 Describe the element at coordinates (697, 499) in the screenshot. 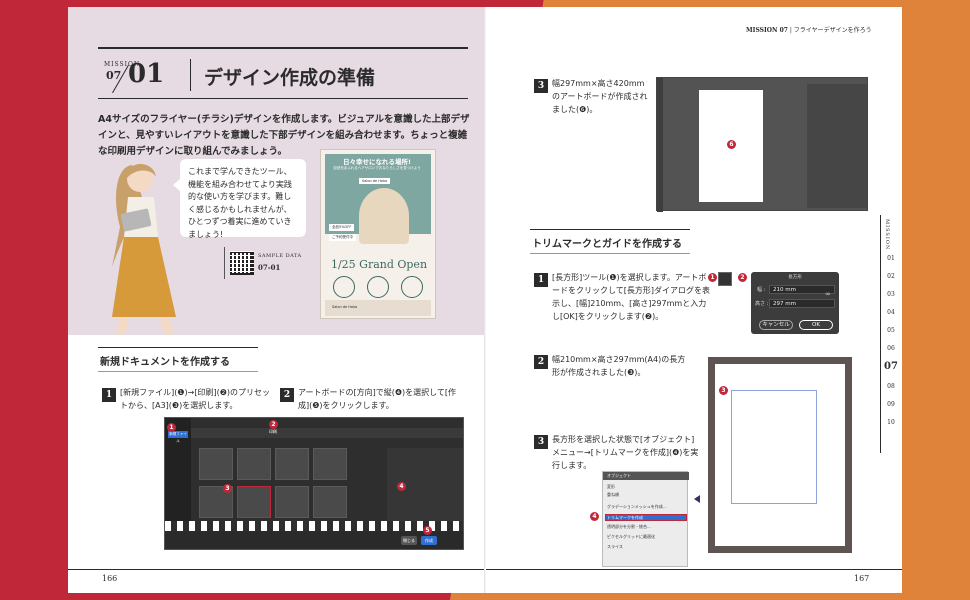

I see `pointer-arrow-icon` at that location.